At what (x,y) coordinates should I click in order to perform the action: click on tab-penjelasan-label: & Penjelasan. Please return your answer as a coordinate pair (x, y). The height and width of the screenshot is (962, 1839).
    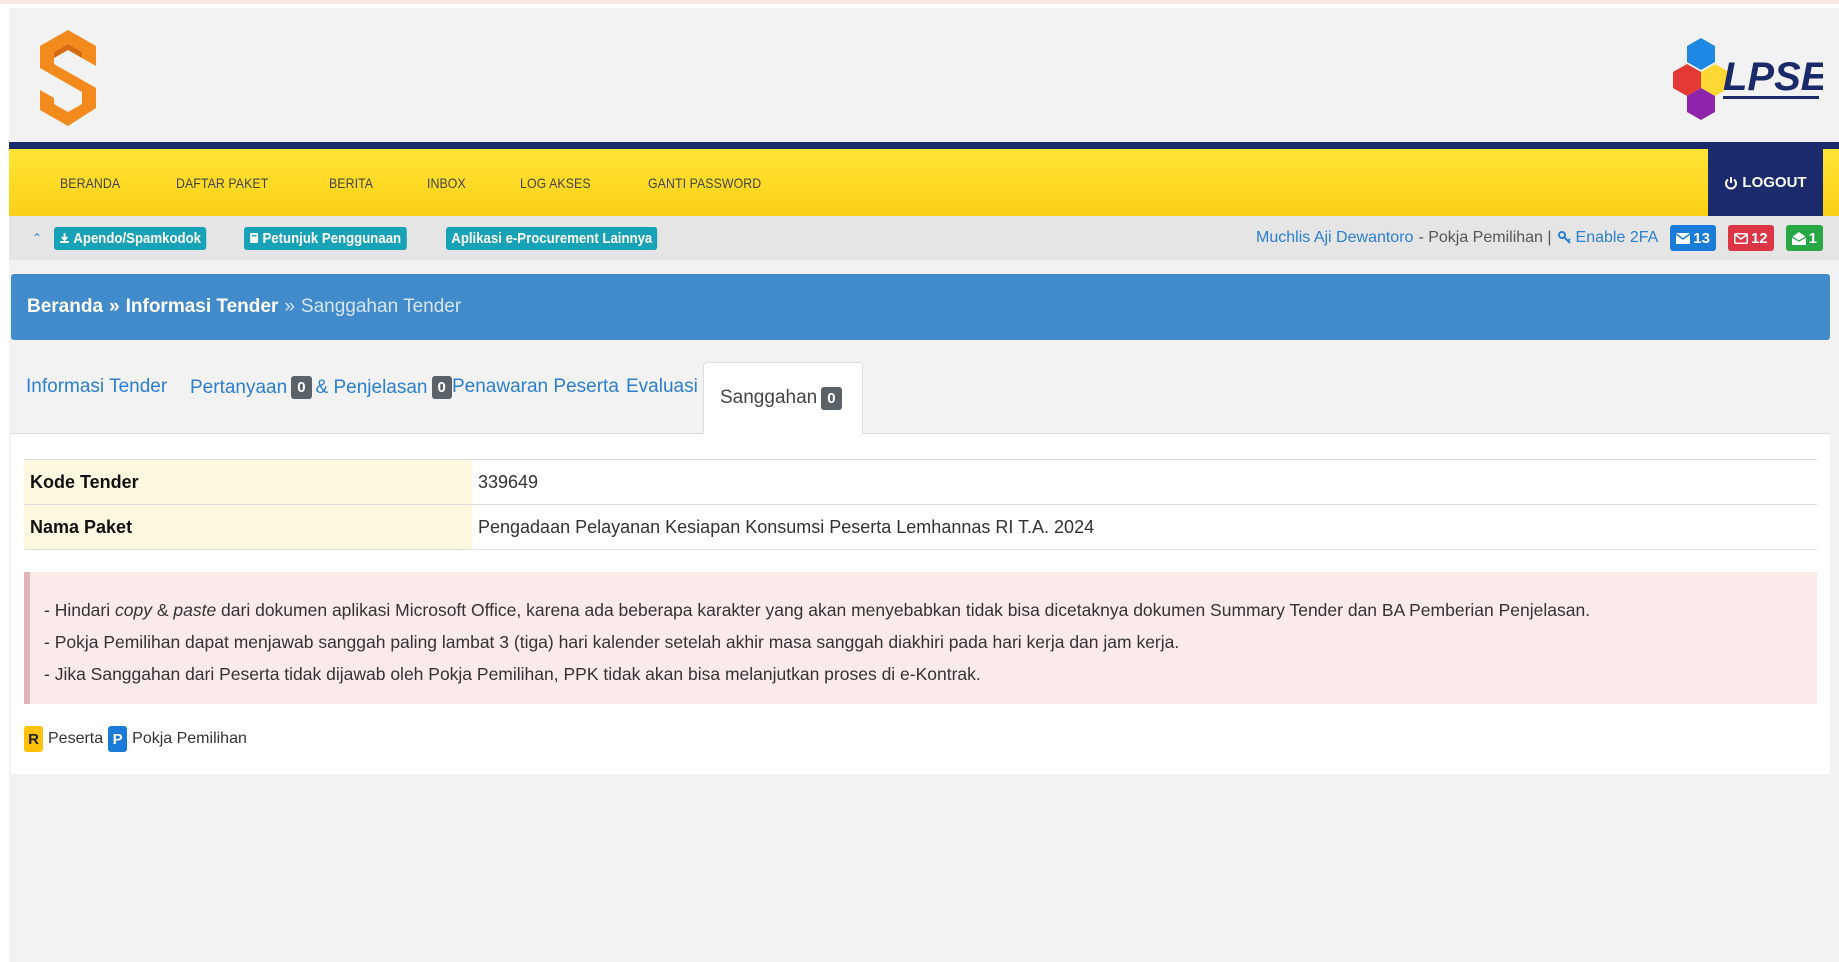
    Looking at the image, I should click on (371, 387).